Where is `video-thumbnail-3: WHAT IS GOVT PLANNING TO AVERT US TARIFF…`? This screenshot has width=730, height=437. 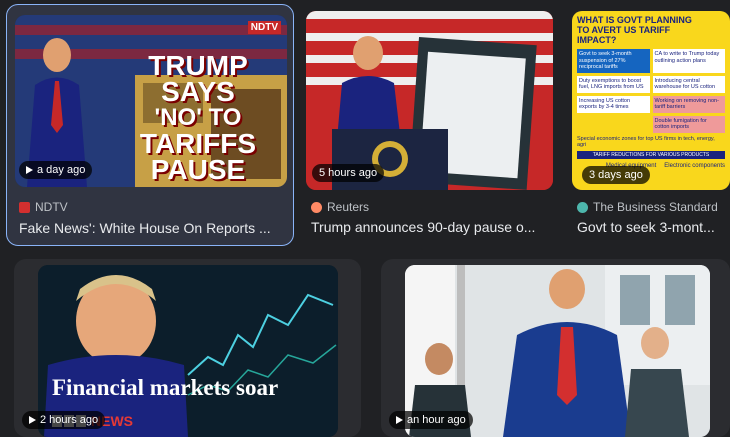 video-thumbnail-3: WHAT IS GOVT PLANNING TO AVERT US TARIFF… is located at coordinates (651, 100).